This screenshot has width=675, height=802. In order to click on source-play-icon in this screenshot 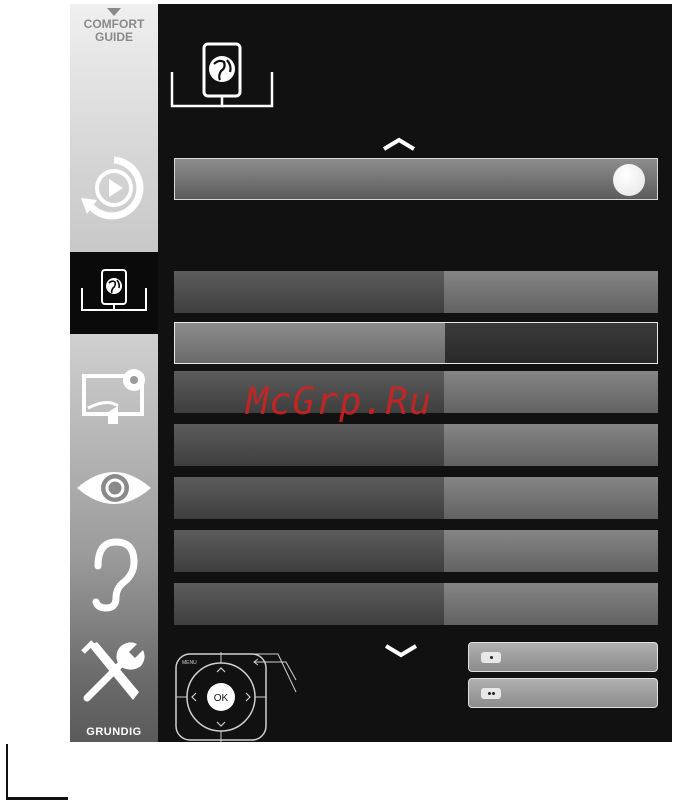, I will do `click(112, 188)`.